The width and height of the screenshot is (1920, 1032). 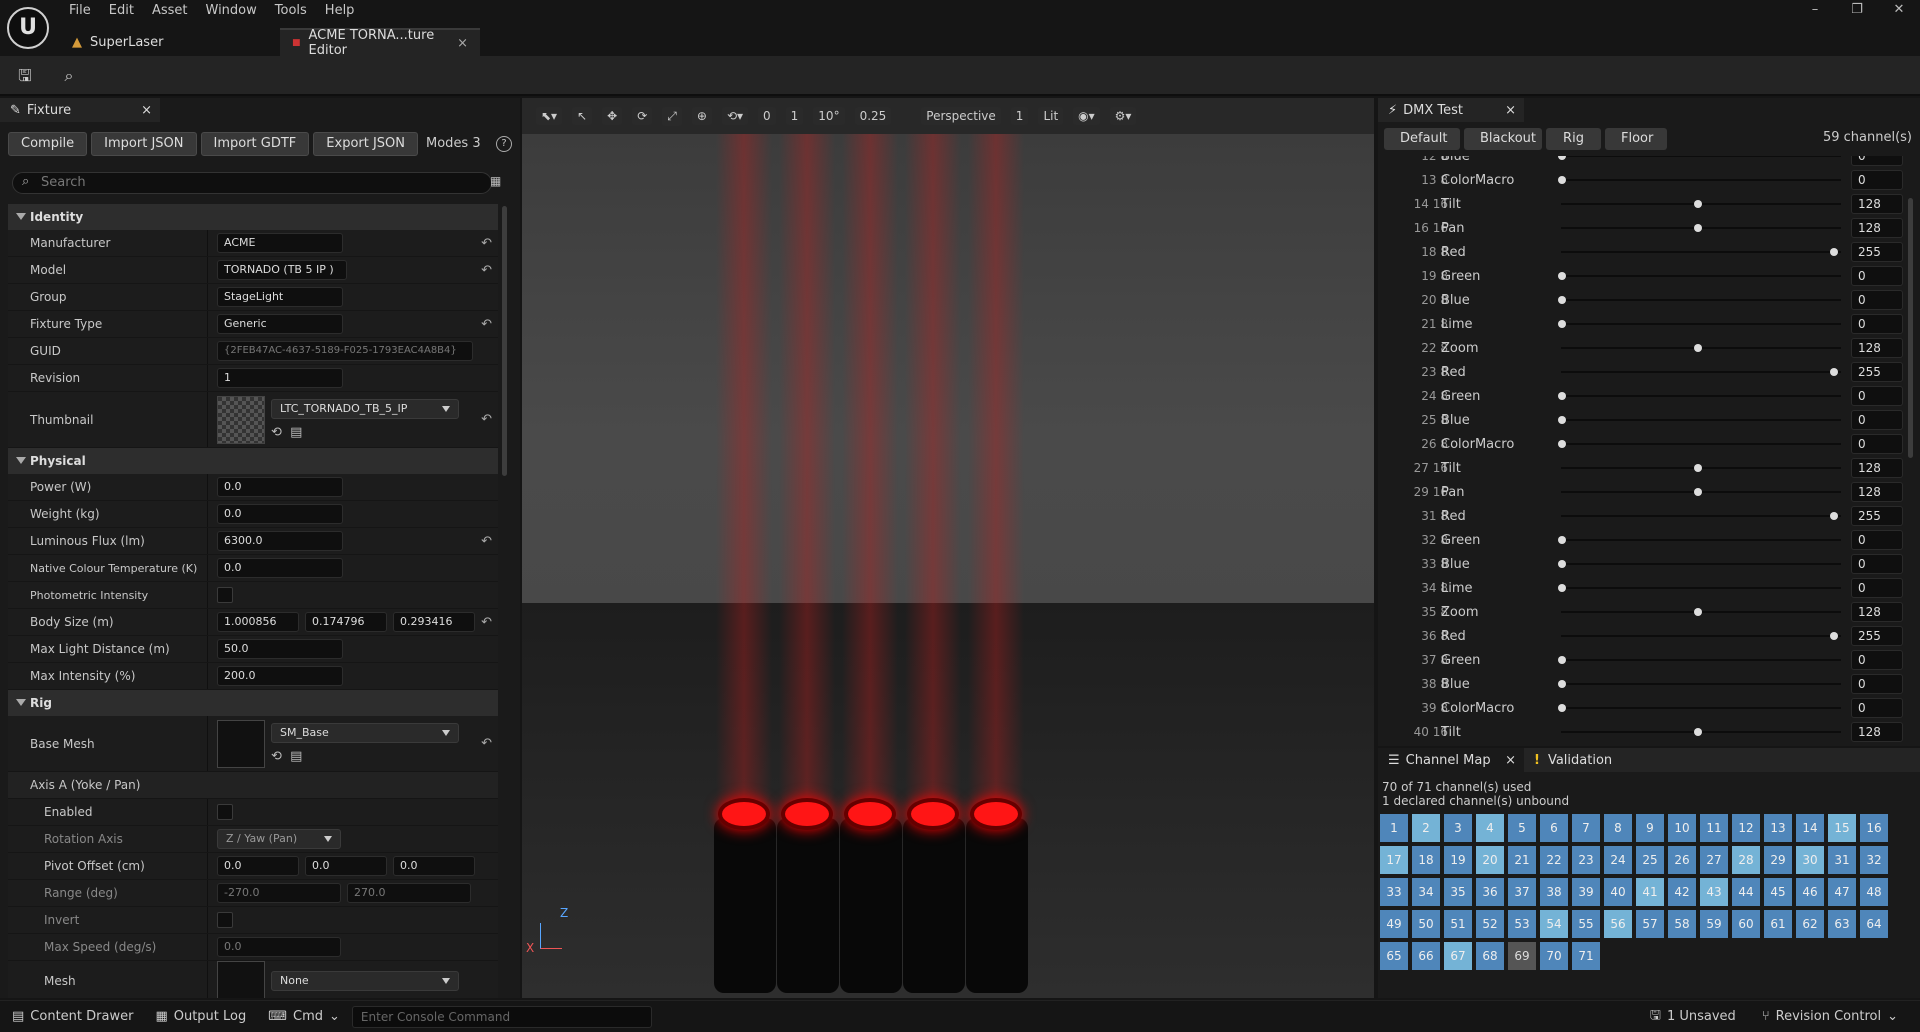 What do you see at coordinates (296, 432) in the screenshot?
I see `browse-icon: ▤` at bounding box center [296, 432].